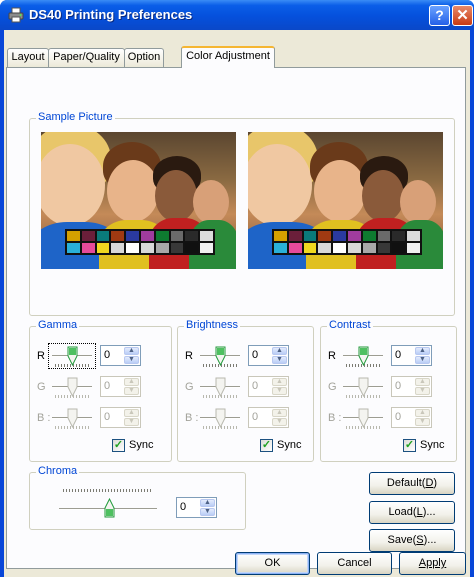 Image resolution: width=474 pixels, height=577 pixels. What do you see at coordinates (432, 445) in the screenshot?
I see `contrast-sync-label: Sync` at bounding box center [432, 445].